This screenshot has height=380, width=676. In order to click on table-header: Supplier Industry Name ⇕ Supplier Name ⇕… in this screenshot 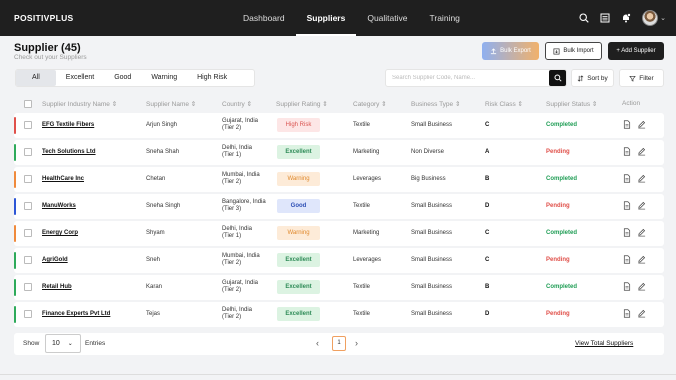, I will do `click(339, 104)`.